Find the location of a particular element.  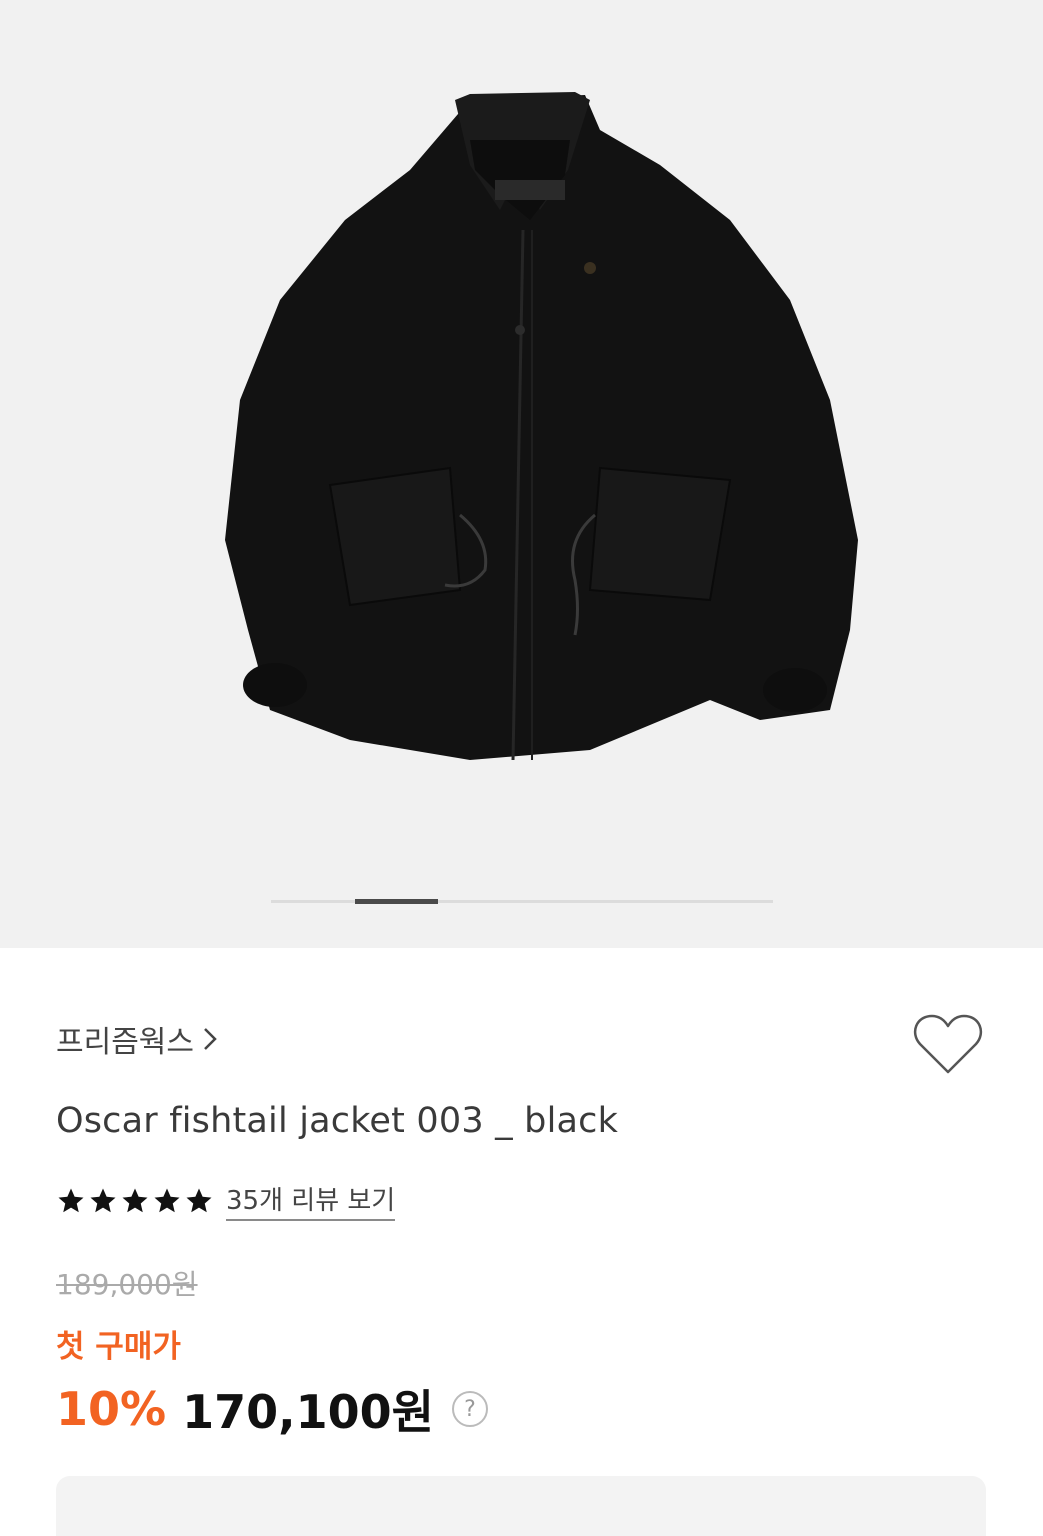

question-circle-icon: ? is located at coordinates (469, 1409).